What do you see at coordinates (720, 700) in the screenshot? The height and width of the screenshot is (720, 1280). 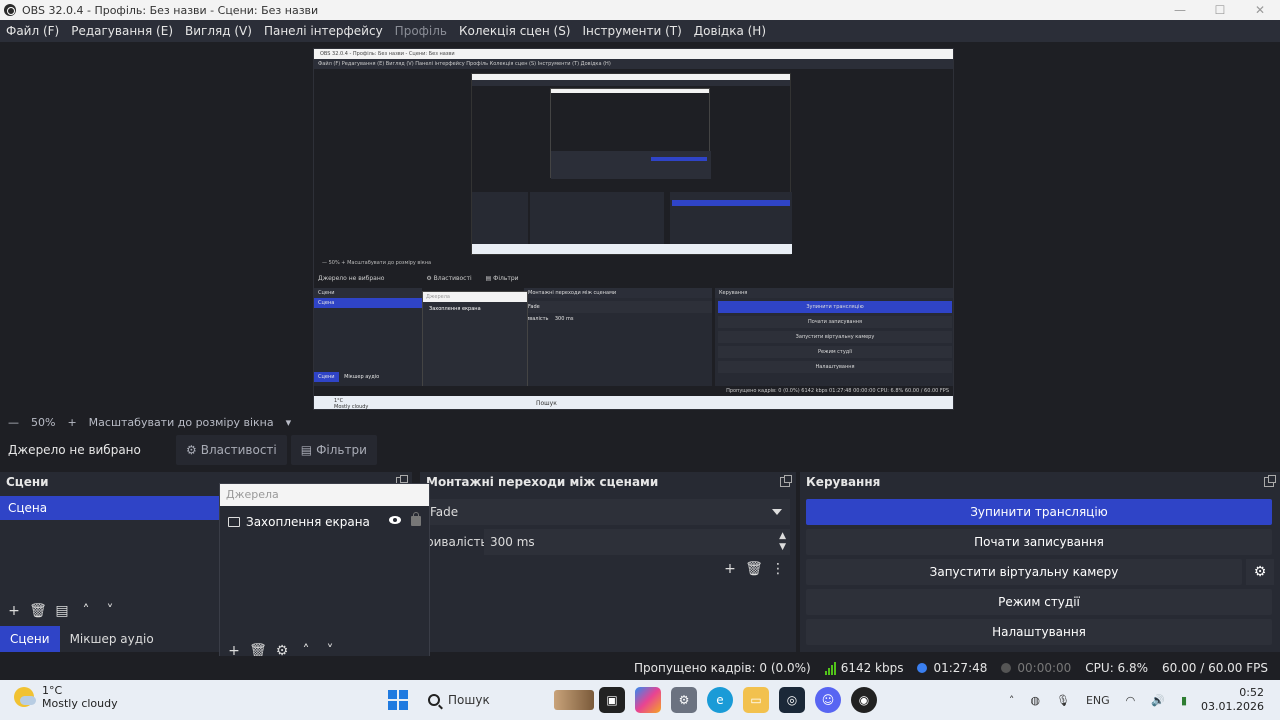 I see `edge-icon: e` at bounding box center [720, 700].